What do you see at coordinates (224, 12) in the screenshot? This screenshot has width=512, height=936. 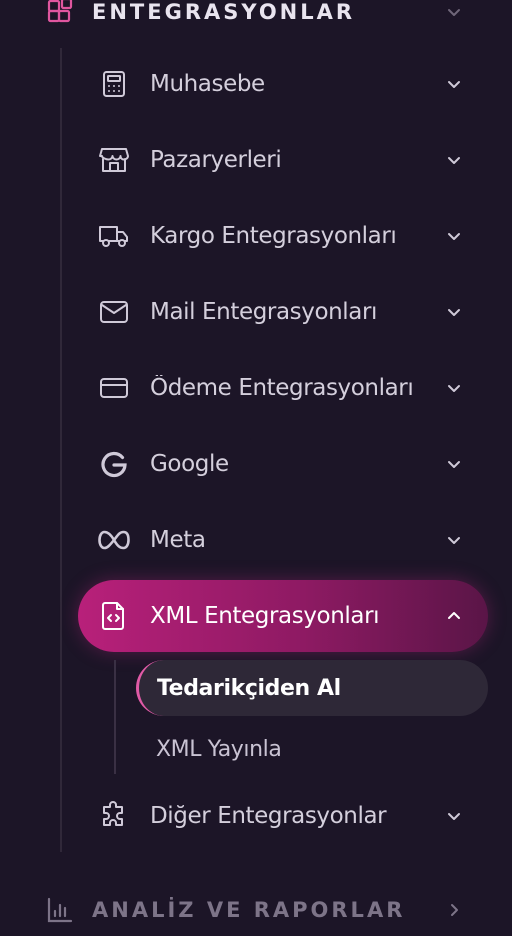 I see `section-label-integrations: ENTEGRASYONLAR` at bounding box center [224, 12].